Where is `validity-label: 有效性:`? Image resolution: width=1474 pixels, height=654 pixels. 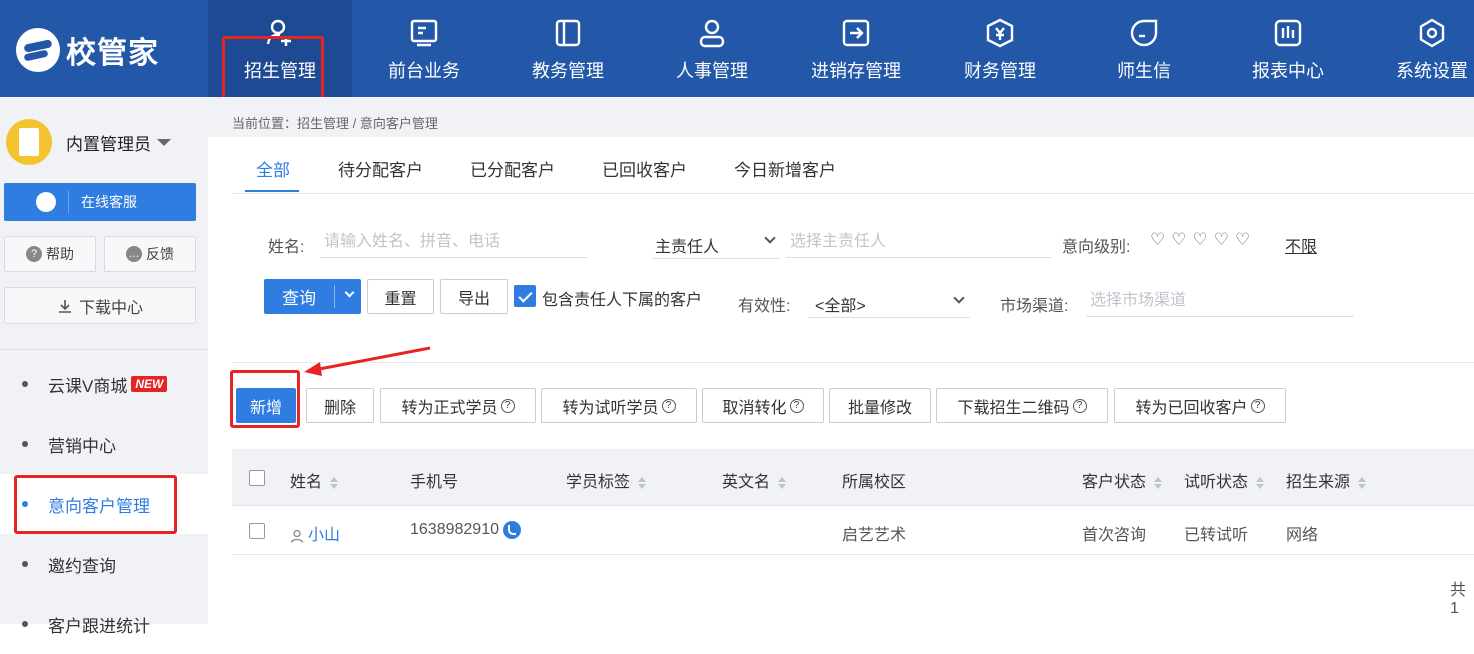 validity-label: 有效性: is located at coordinates (764, 306).